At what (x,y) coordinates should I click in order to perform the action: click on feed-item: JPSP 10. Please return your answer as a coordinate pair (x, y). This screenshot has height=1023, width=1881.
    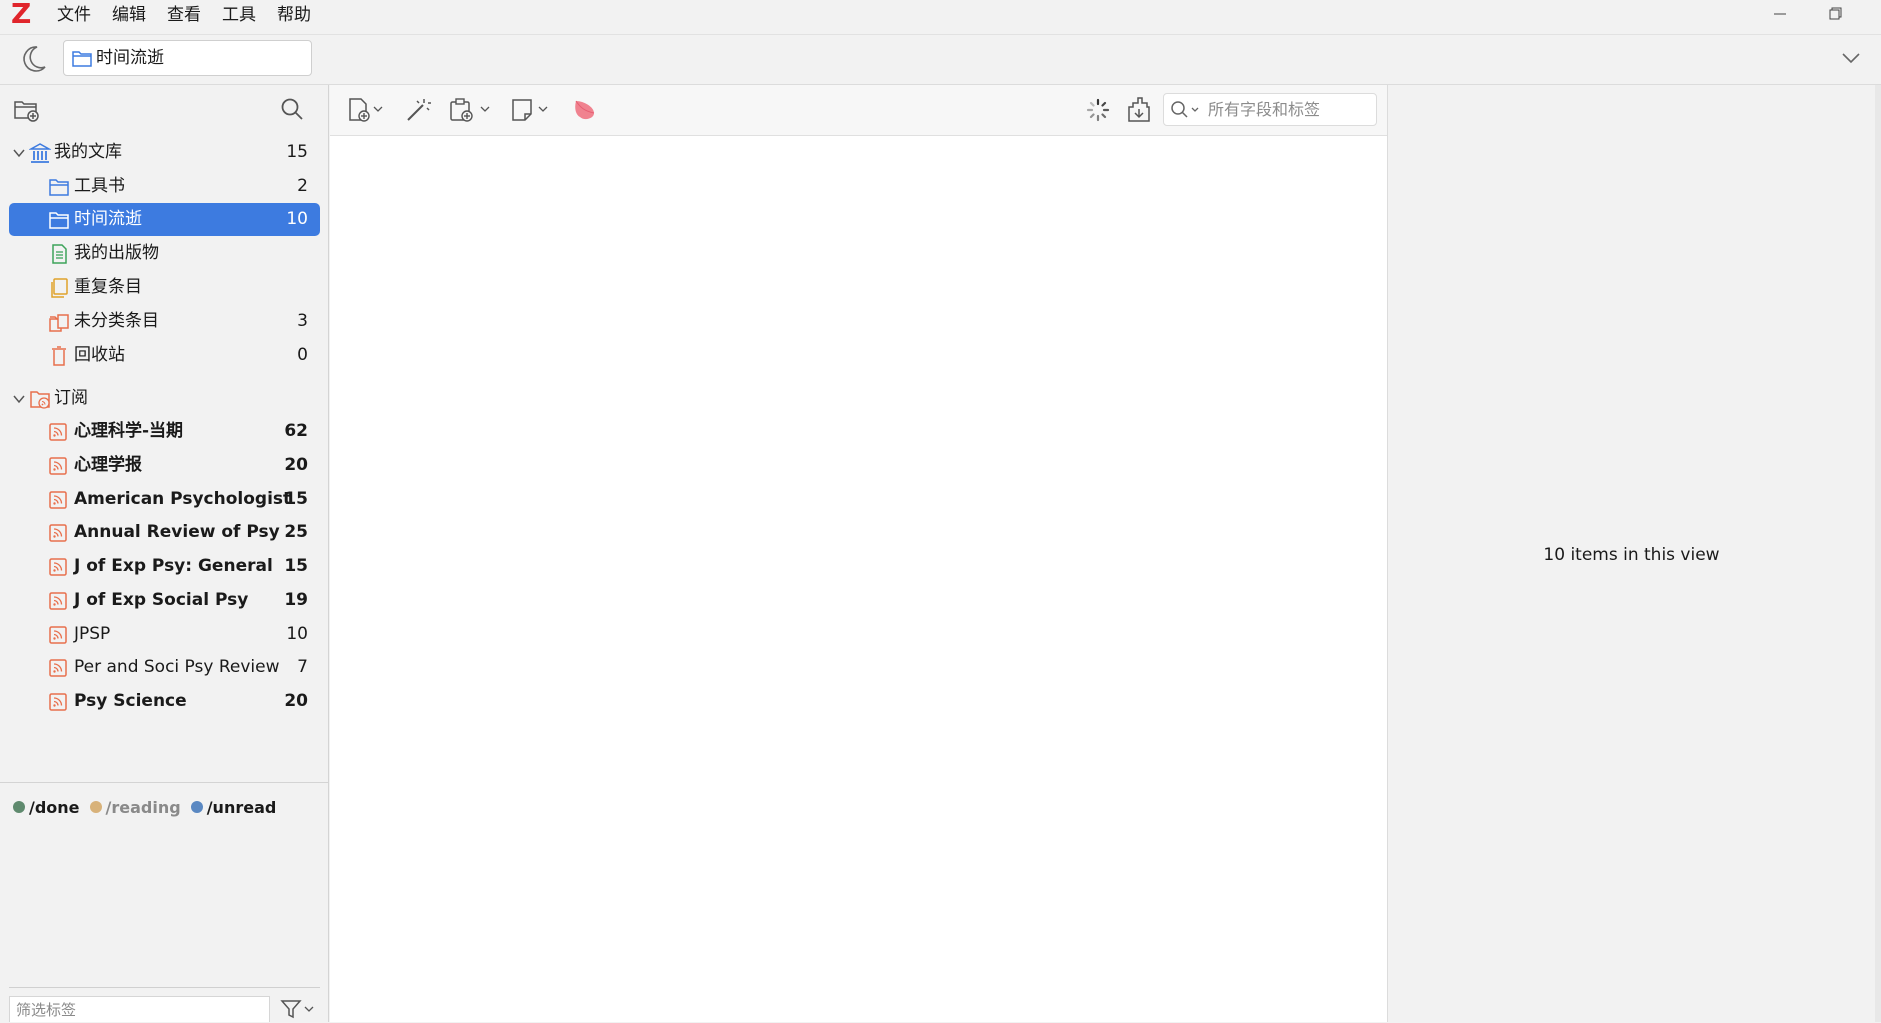
    Looking at the image, I should click on (164, 634).